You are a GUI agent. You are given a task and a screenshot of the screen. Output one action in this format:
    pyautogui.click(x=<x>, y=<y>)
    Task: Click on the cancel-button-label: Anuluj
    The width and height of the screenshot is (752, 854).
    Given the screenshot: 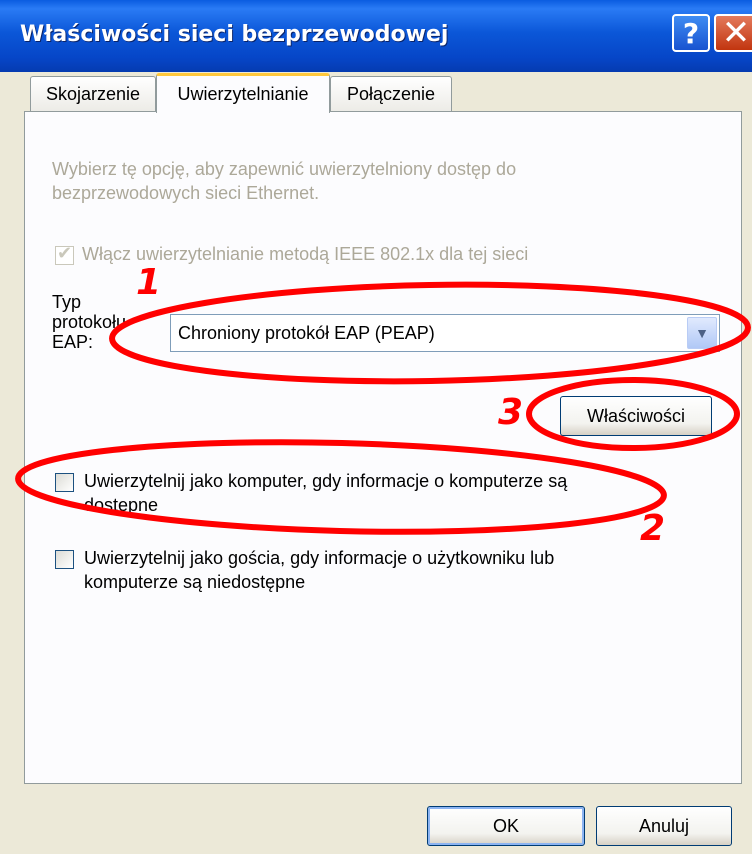 What is the action you would take?
    pyautogui.click(x=664, y=825)
    